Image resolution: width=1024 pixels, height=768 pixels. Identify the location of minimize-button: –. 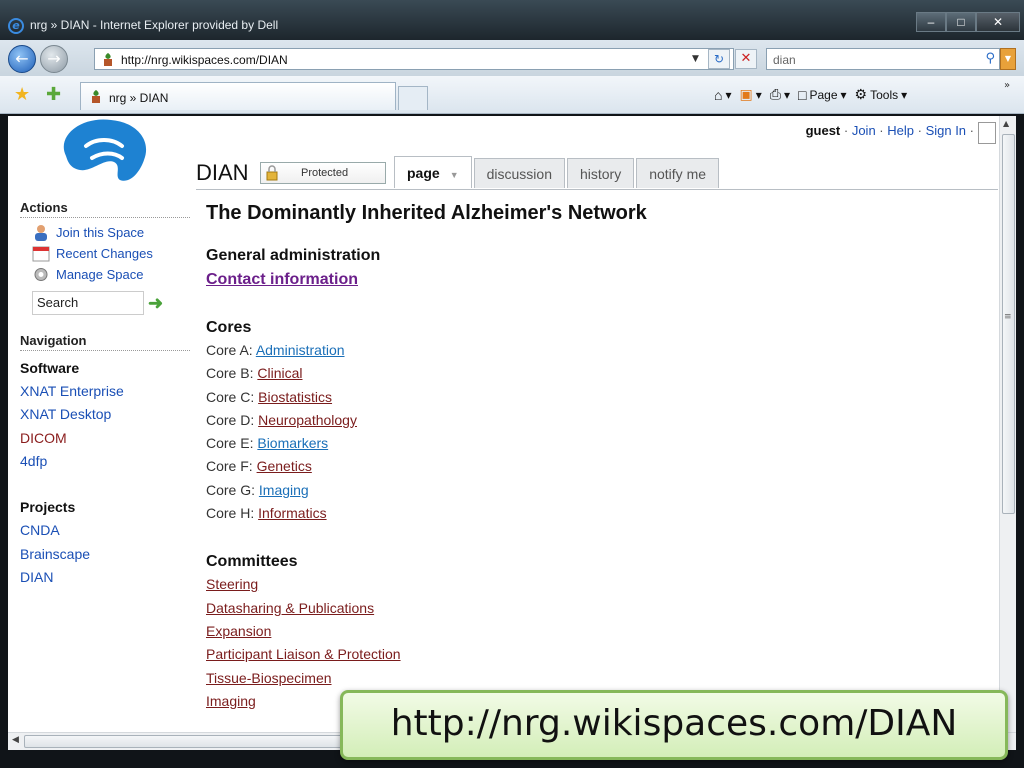
(931, 22).